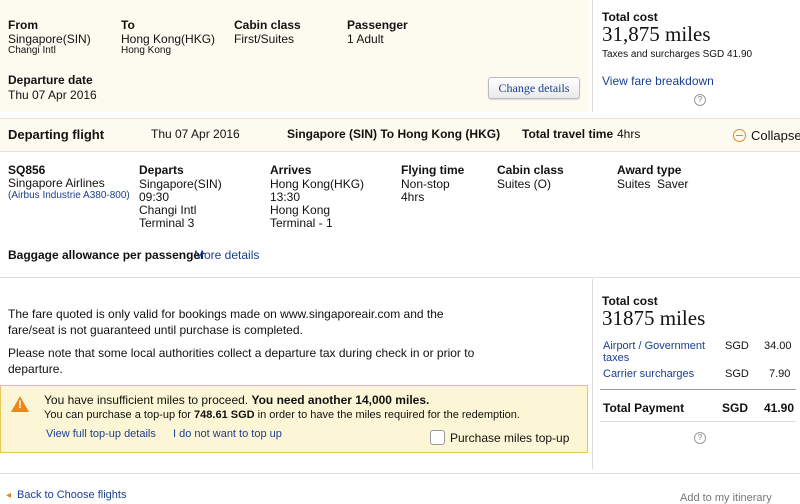  I want to click on award-type-value: Suites Saver, so click(653, 184).